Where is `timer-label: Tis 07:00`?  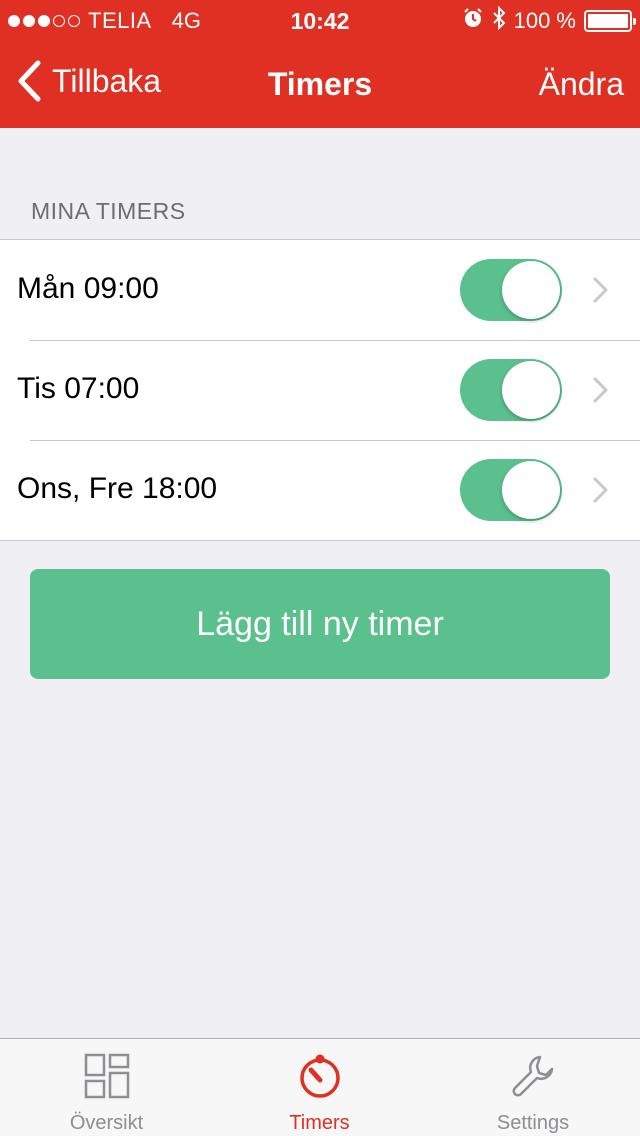
timer-label: Tis 07:00 is located at coordinates (78, 388).